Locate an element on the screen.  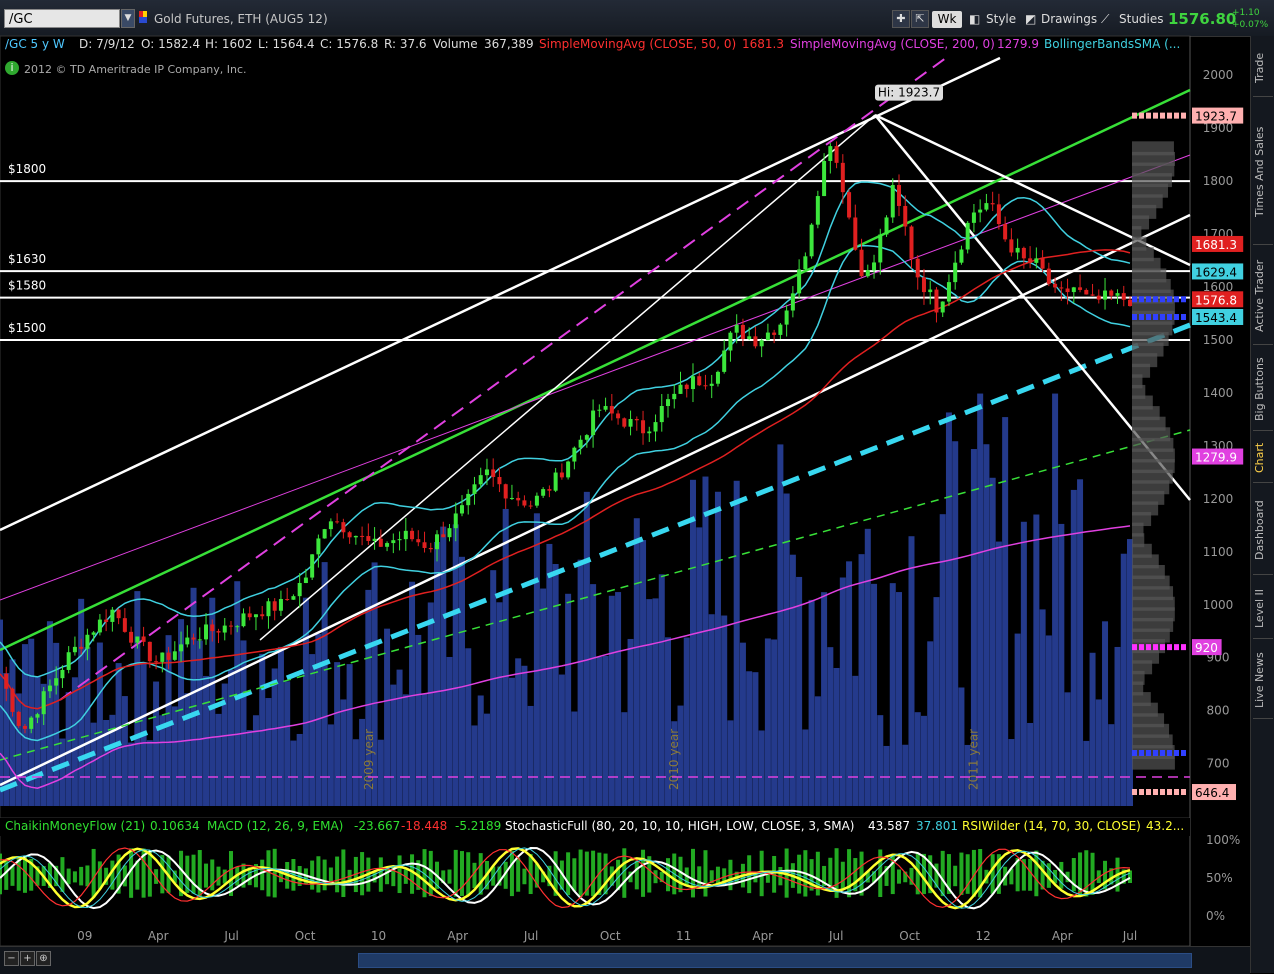
volume-profile-bar is located at coordinates (1153, 148).